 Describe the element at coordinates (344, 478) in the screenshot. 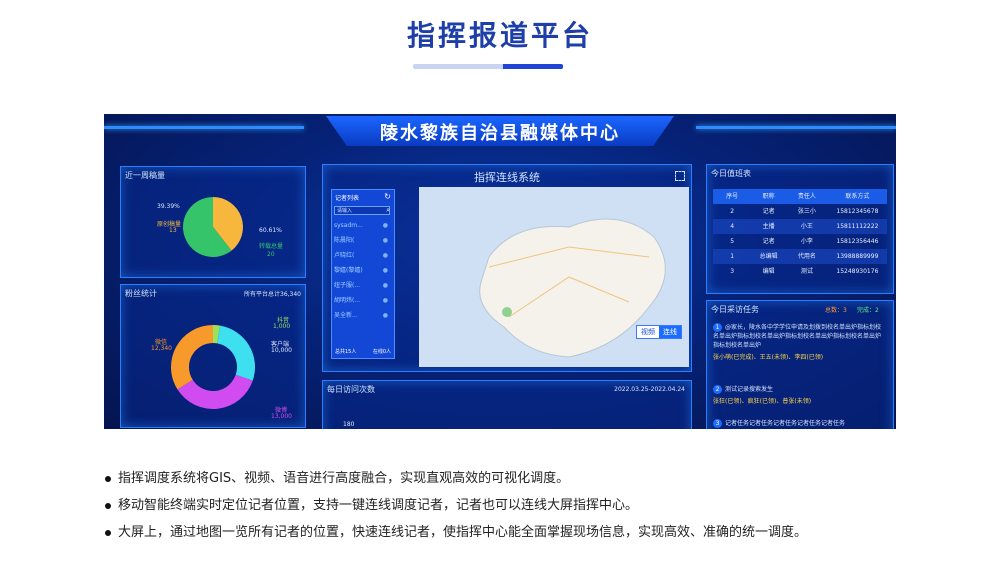

I see `bullet-text: 指挥调度系统将GIS、视频、语音进行高度融合，实现直观高效的可视化调度。` at that location.